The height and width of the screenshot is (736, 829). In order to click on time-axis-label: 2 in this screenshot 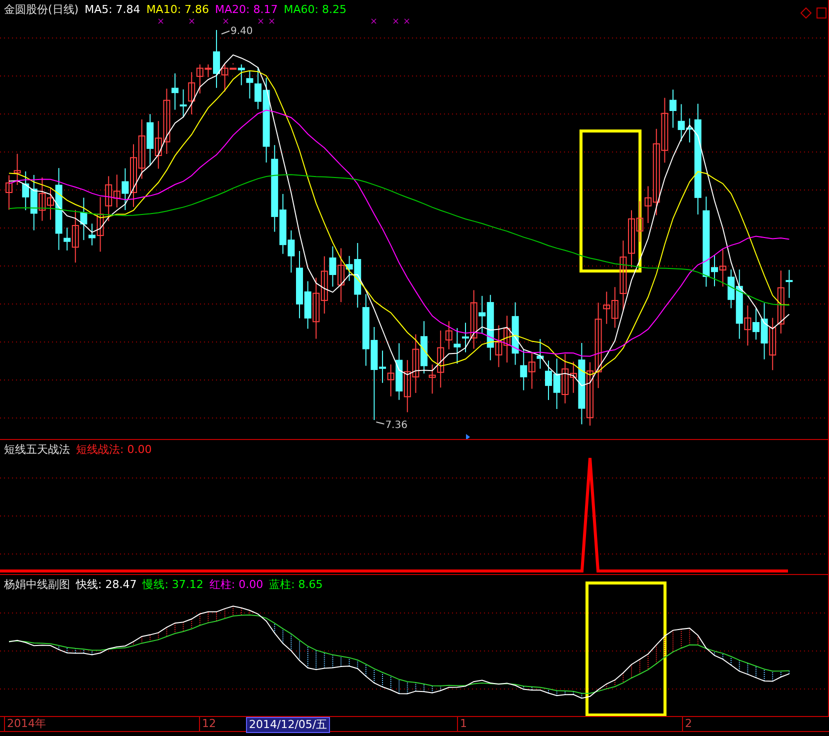, I will do `click(688, 724)`.